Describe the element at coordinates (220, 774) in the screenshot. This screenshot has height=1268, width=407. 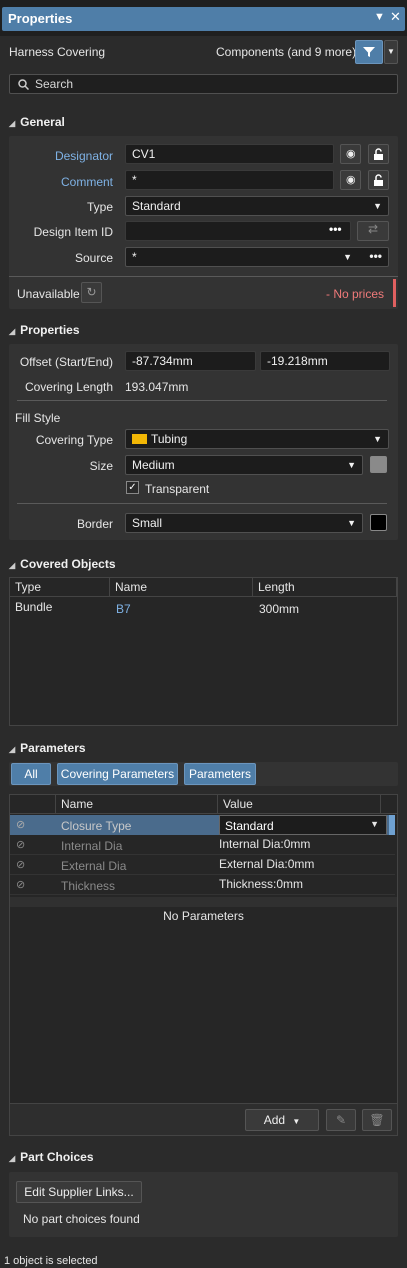
I see `filter-parameters-button: Parameters` at that location.